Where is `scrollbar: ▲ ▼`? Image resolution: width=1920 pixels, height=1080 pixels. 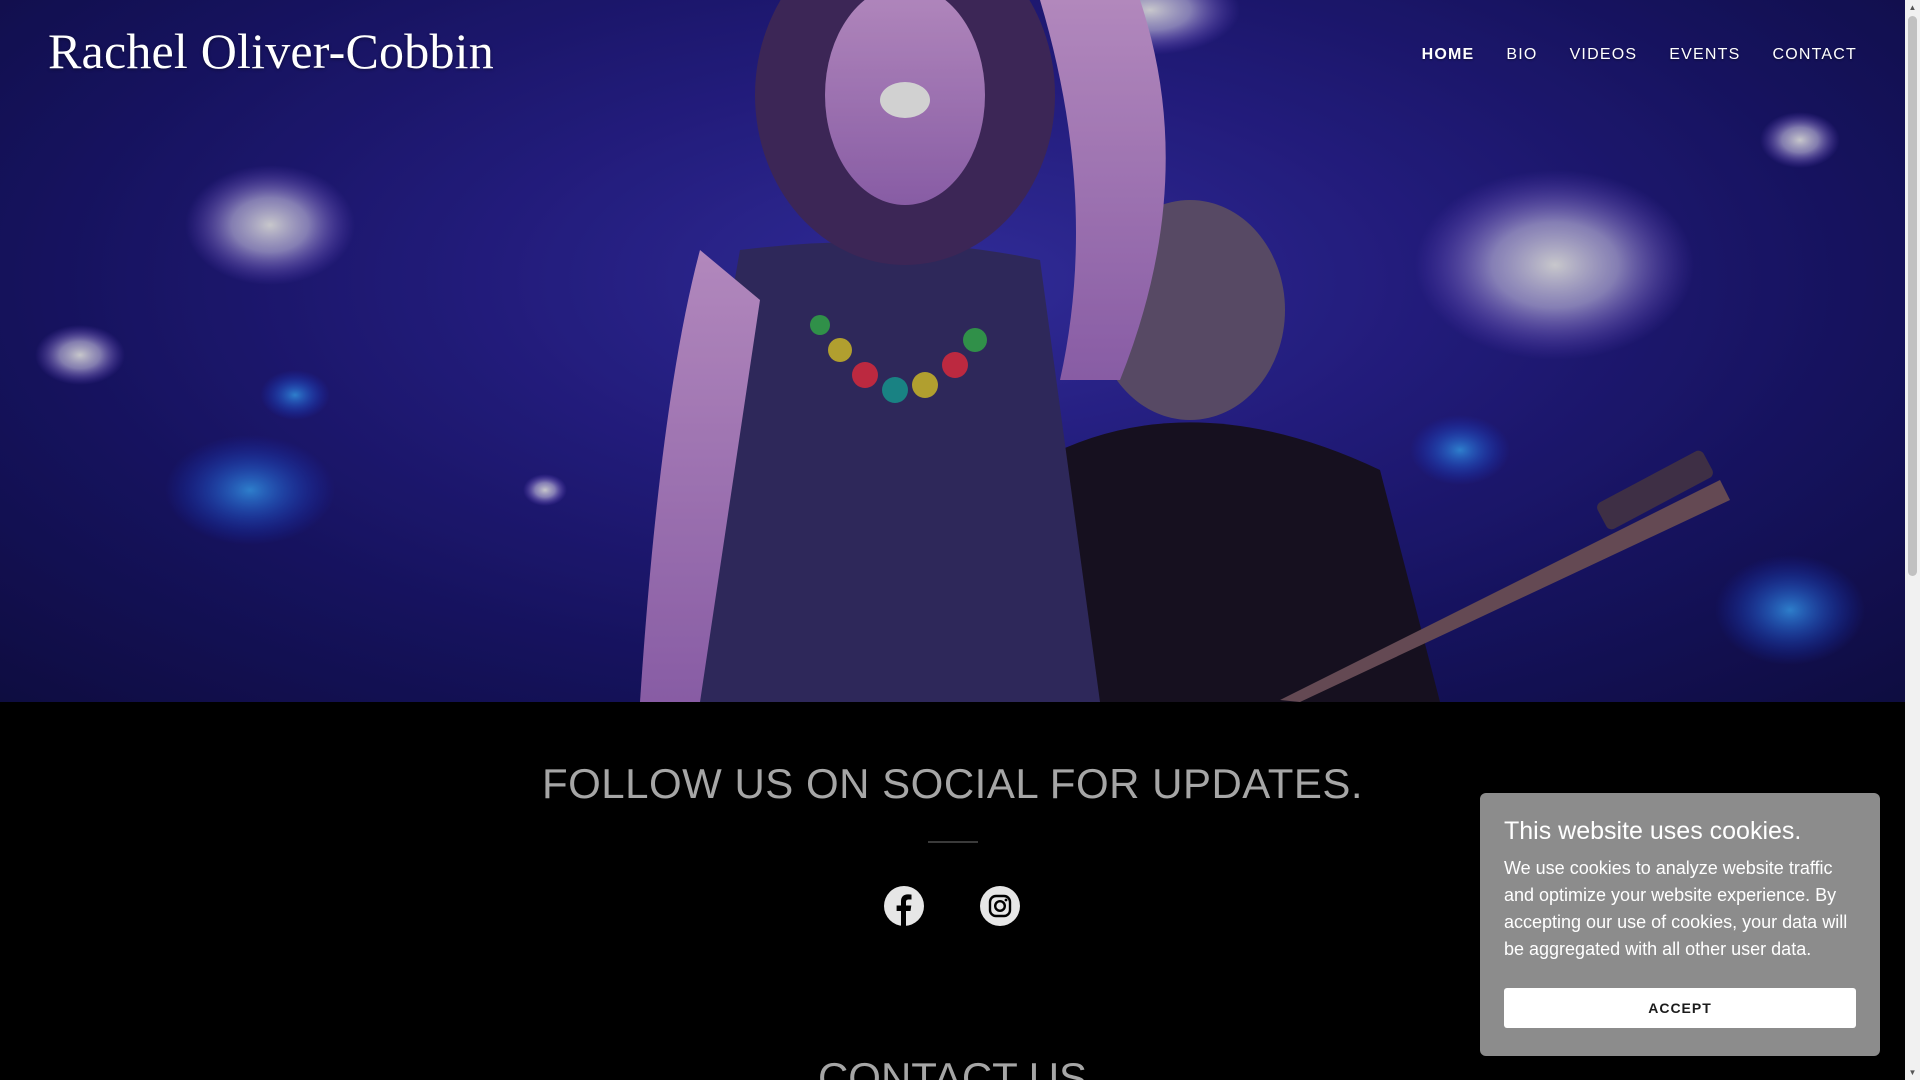 scrollbar: ▲ ▼ is located at coordinates (1912, 540).